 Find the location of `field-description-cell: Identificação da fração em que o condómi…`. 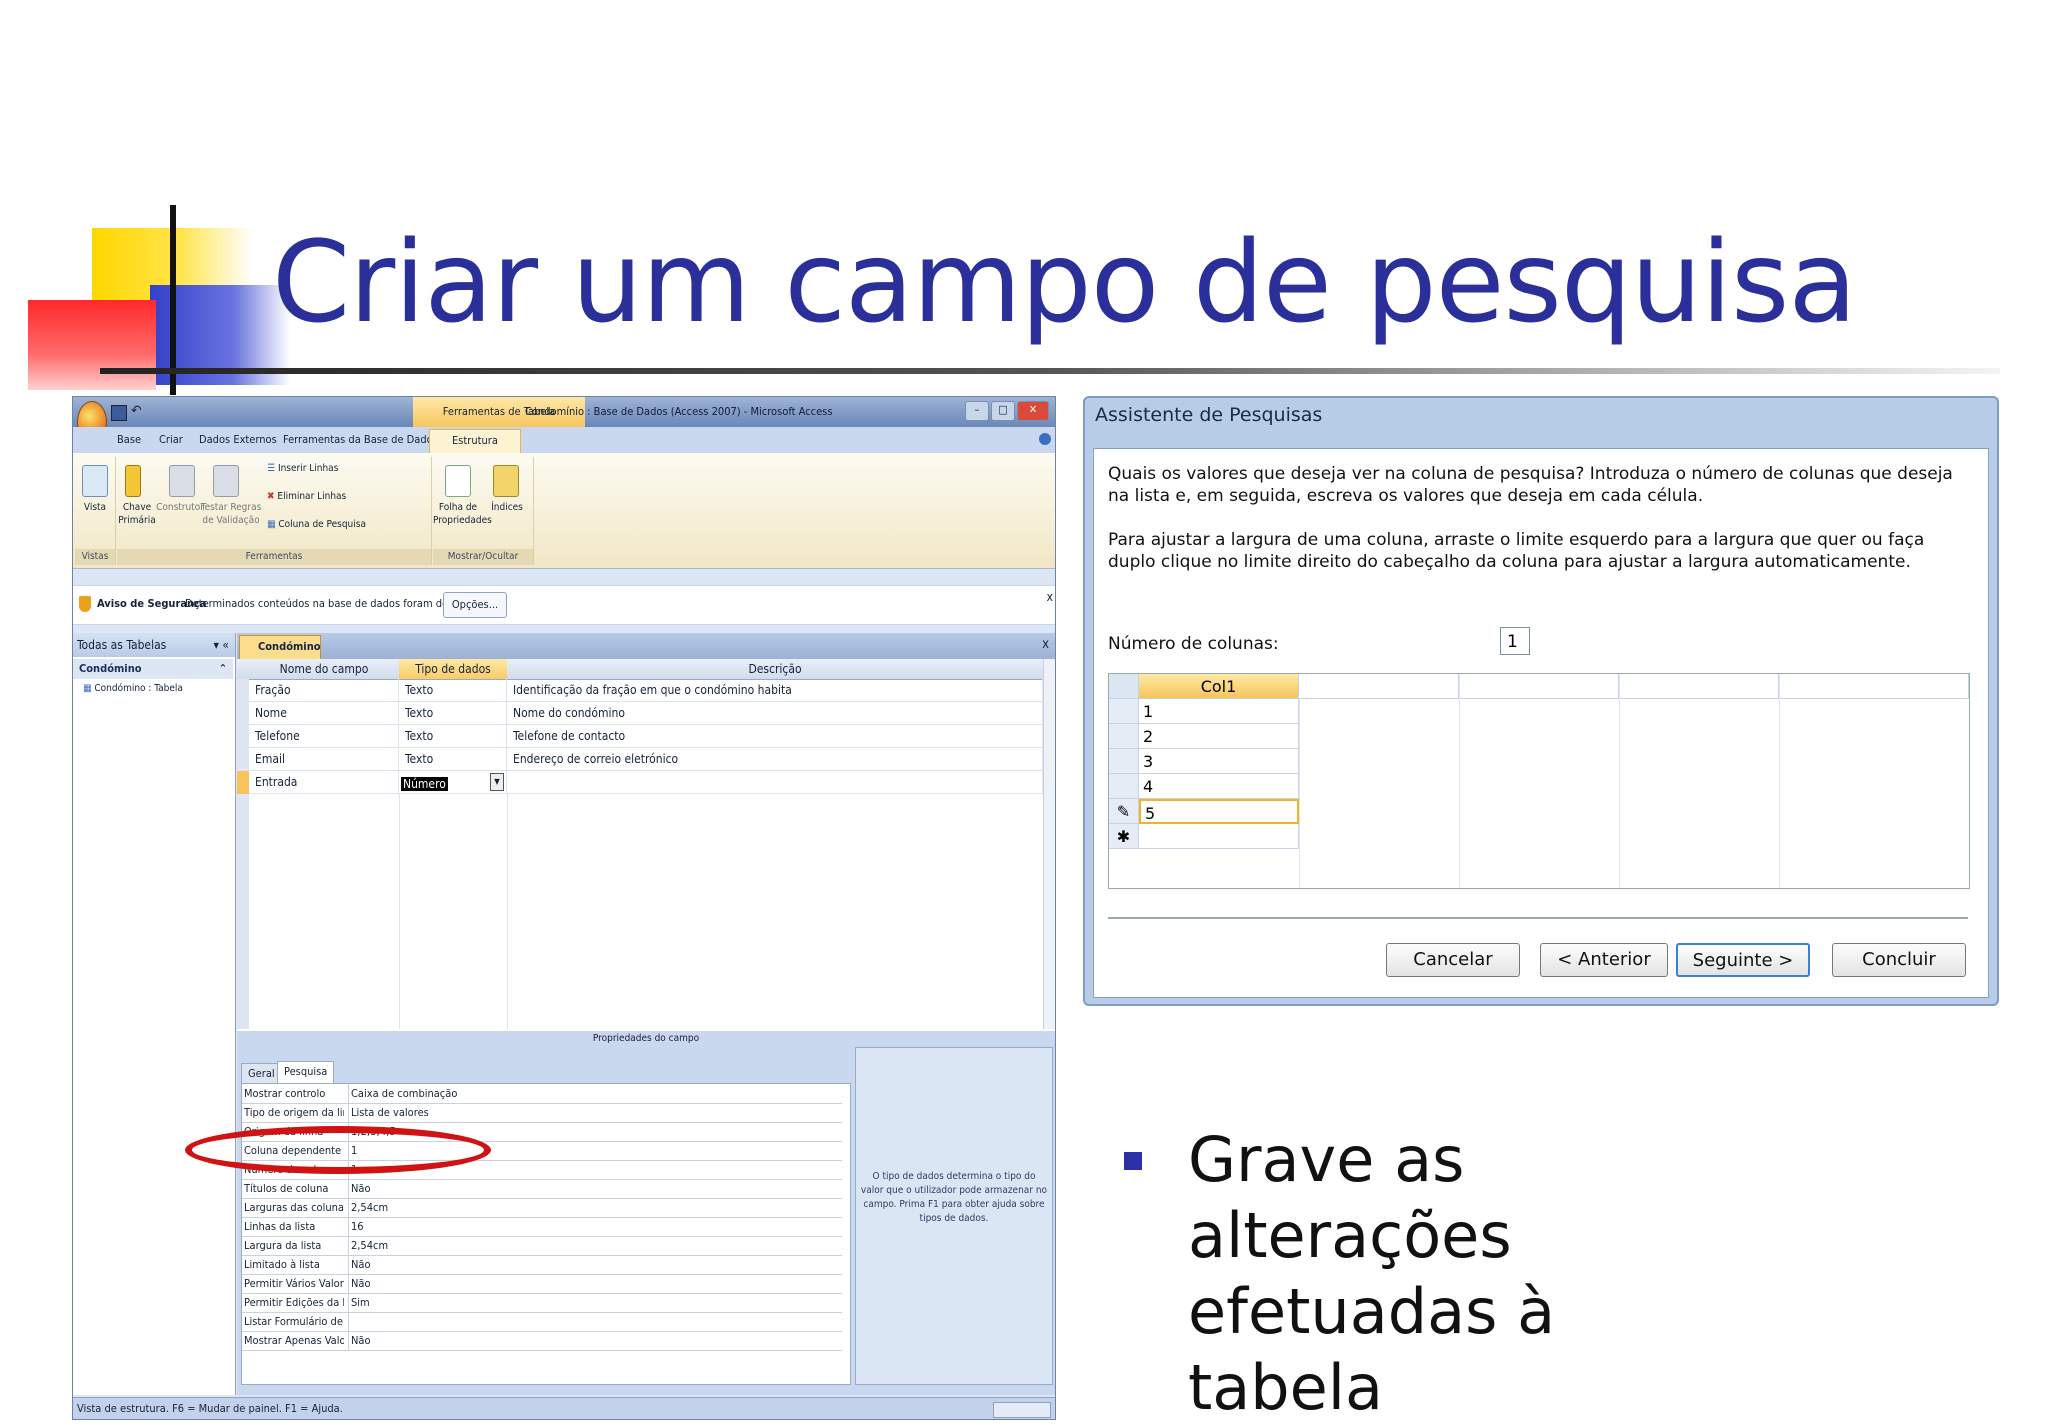

field-description-cell: Identificação da fração em que o condómi… is located at coordinates (775, 690).